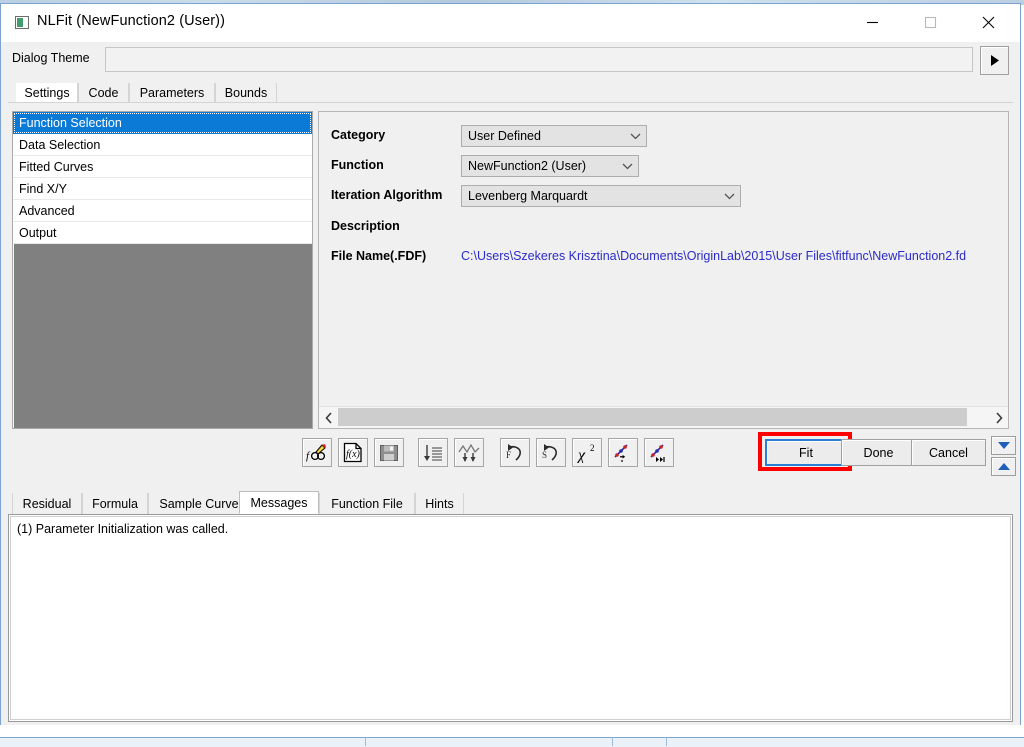  I want to click on new-fitting-function-button: f(x), so click(353, 452).